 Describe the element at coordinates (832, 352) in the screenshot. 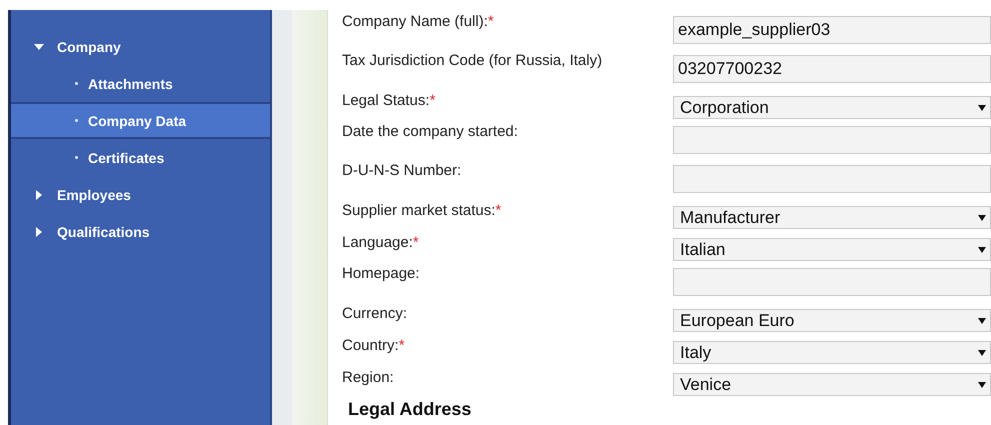

I see `dropdown: Italy` at that location.